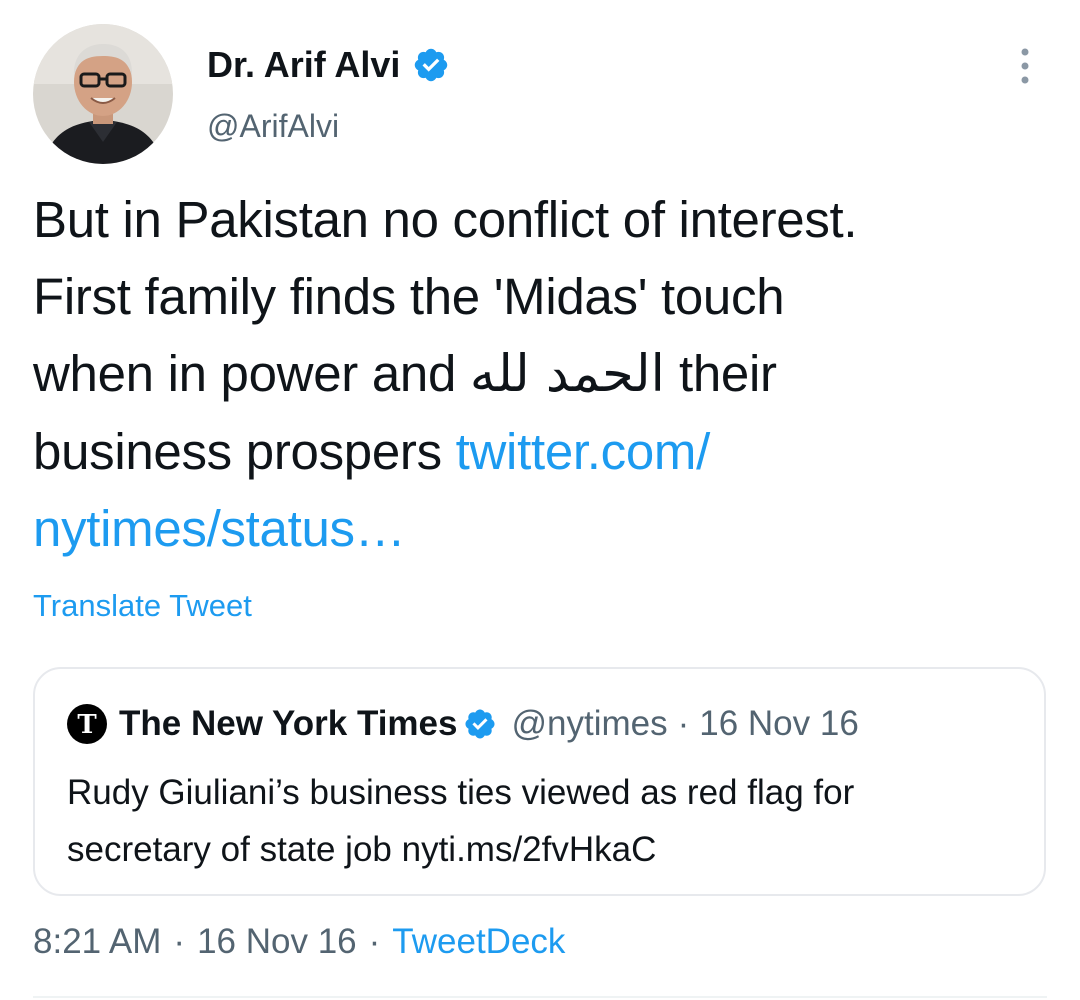 This screenshot has width=1080, height=1000. I want to click on author-avatar, so click(103, 94).